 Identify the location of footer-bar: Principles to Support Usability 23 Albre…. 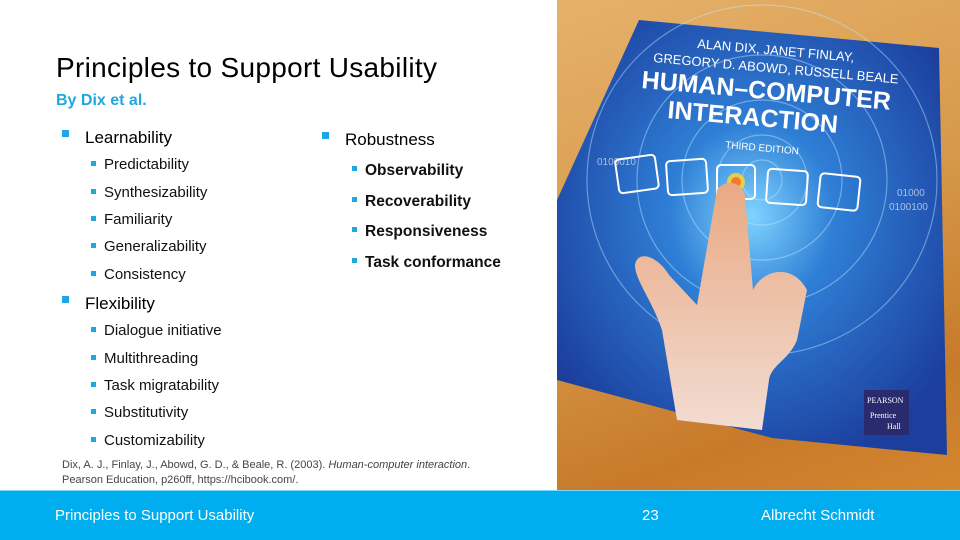
(480, 515).